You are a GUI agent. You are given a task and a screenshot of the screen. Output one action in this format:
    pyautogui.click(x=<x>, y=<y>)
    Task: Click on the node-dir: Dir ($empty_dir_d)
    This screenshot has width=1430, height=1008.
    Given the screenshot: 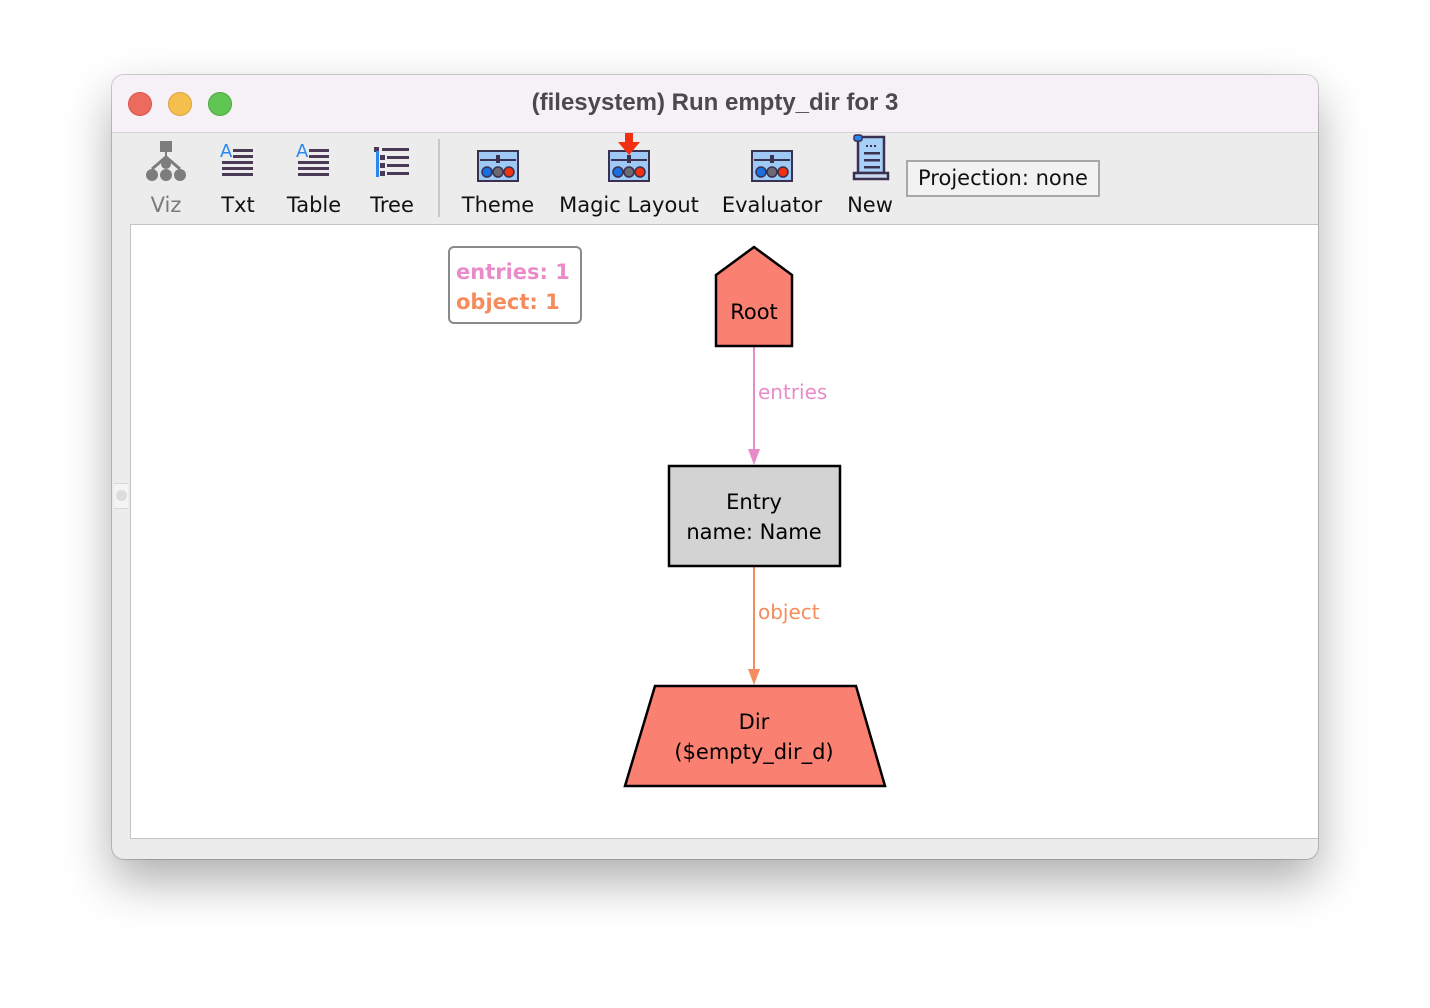 What is the action you would take?
    pyautogui.click(x=755, y=736)
    